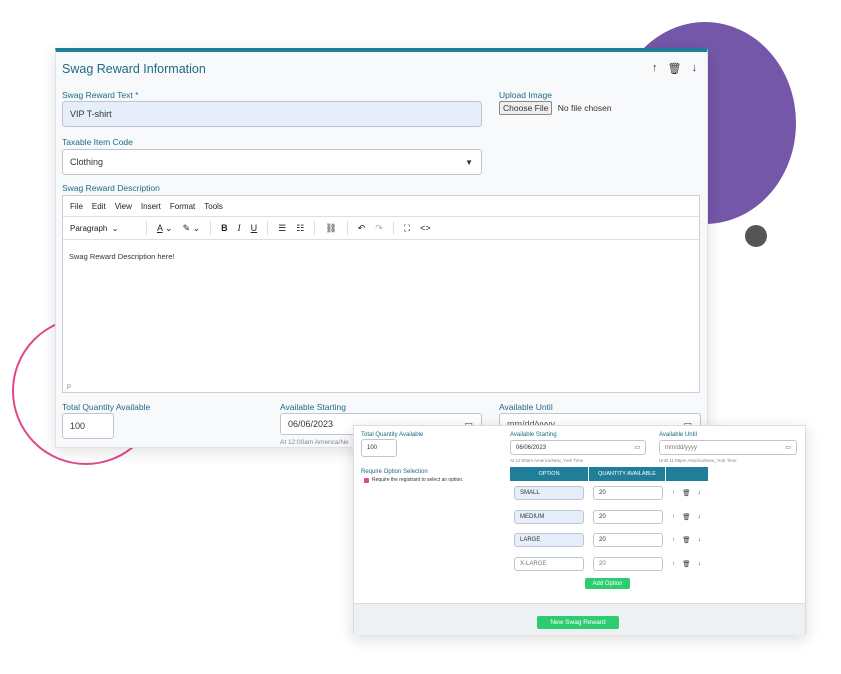  What do you see at coordinates (192, 228) in the screenshot?
I see `highlight-icon: ✎ ⌄` at bounding box center [192, 228].